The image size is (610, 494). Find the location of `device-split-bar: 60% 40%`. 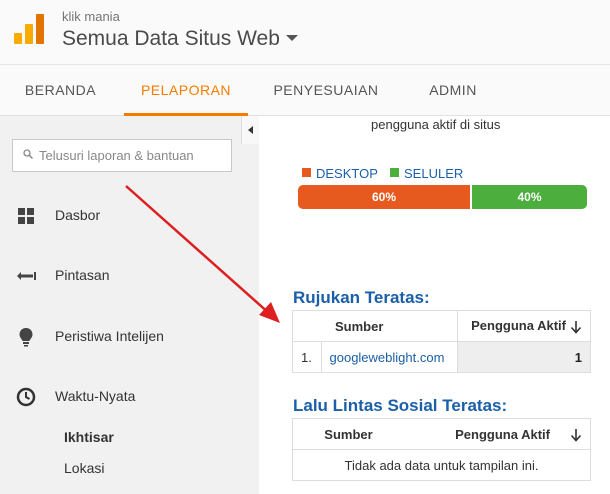

device-split-bar: 60% 40% is located at coordinates (442, 197).